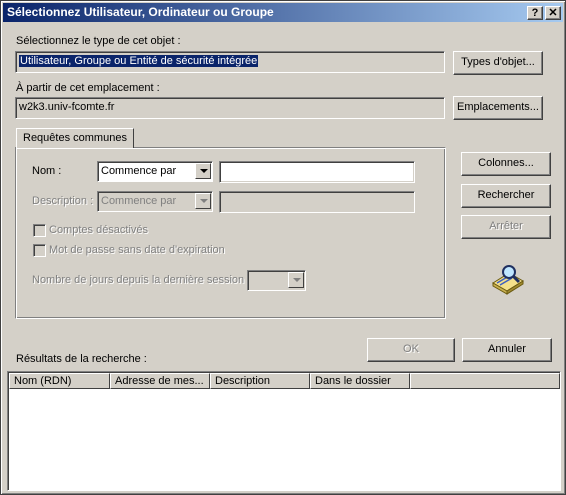  I want to click on description-label: Description :, so click(63, 201).